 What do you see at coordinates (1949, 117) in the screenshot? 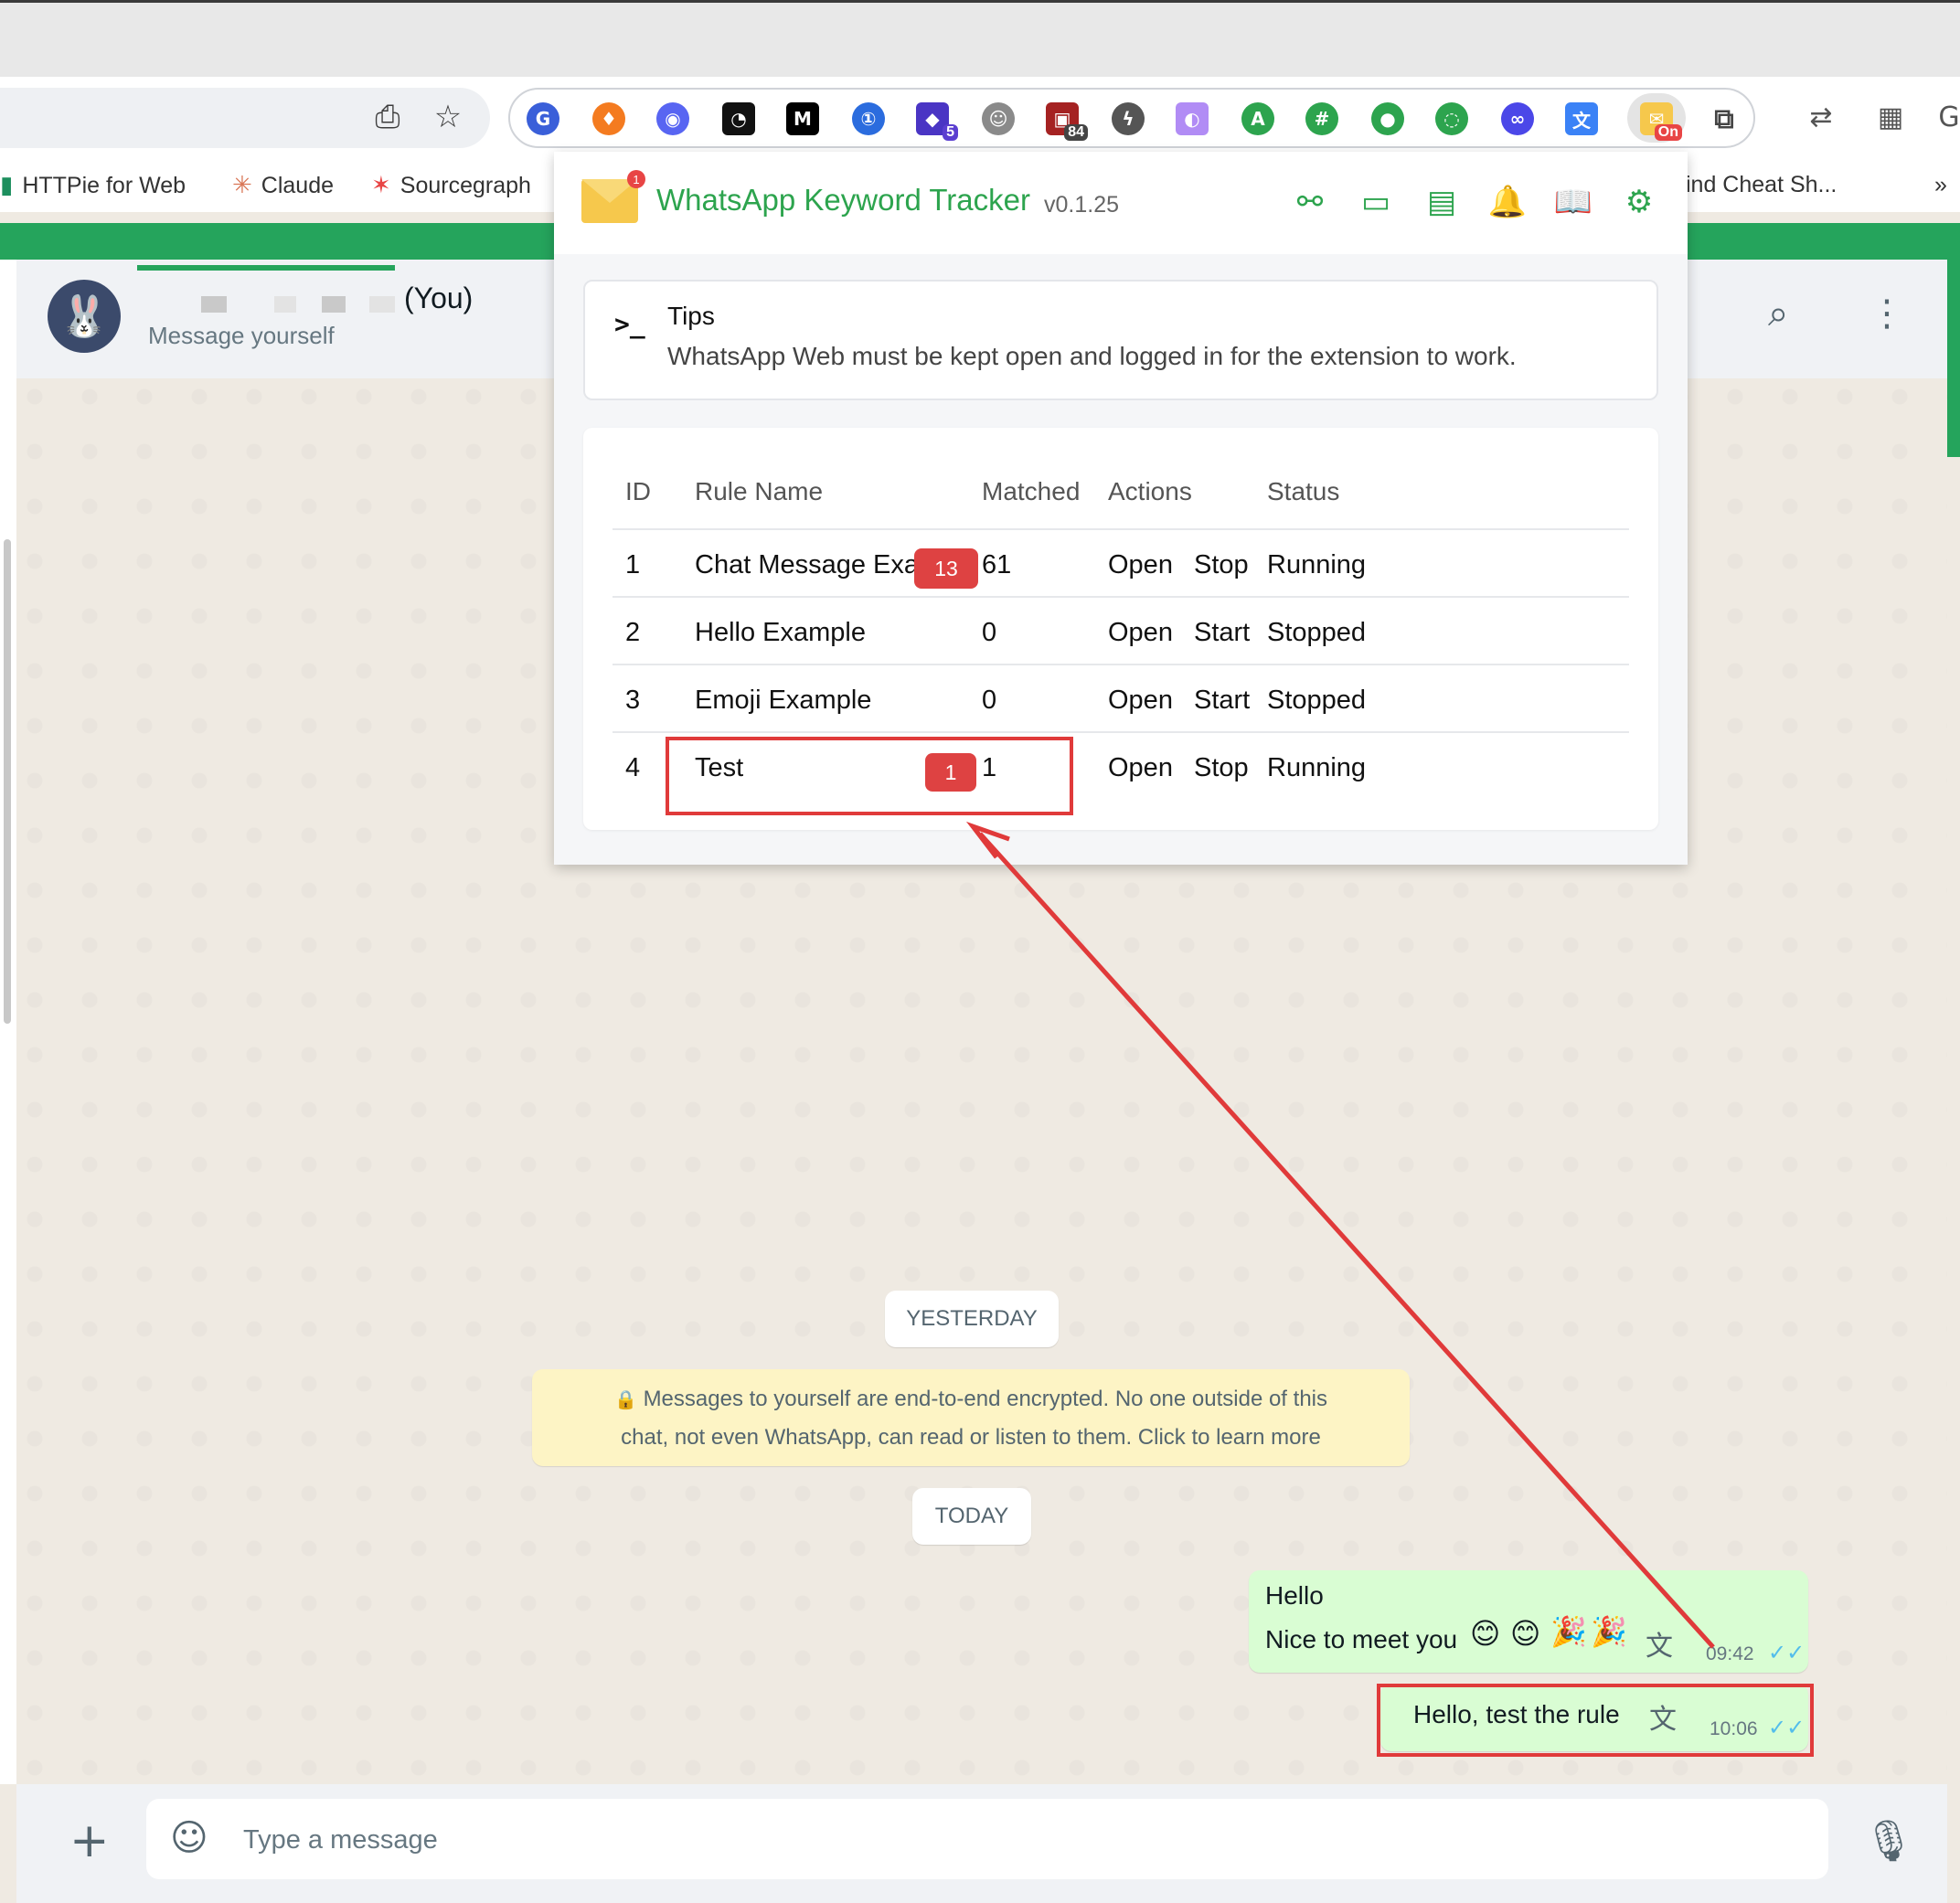
I see `profile-icon: G` at bounding box center [1949, 117].